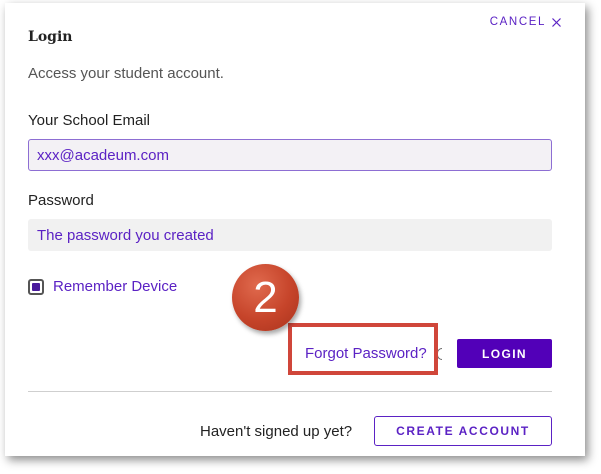 The height and width of the screenshot is (474, 601). I want to click on dialog-title: Login, so click(50, 37).